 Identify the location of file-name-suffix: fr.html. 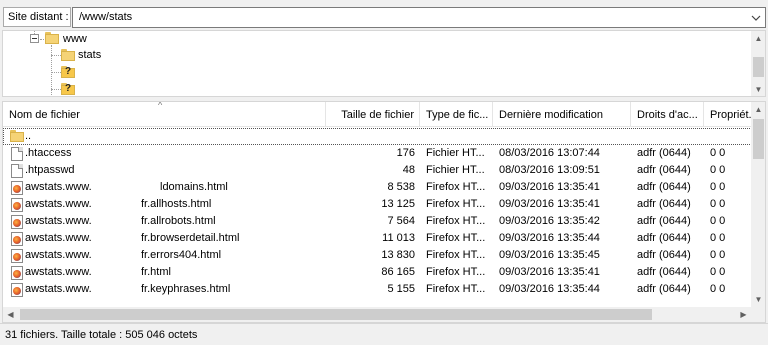
(156, 272).